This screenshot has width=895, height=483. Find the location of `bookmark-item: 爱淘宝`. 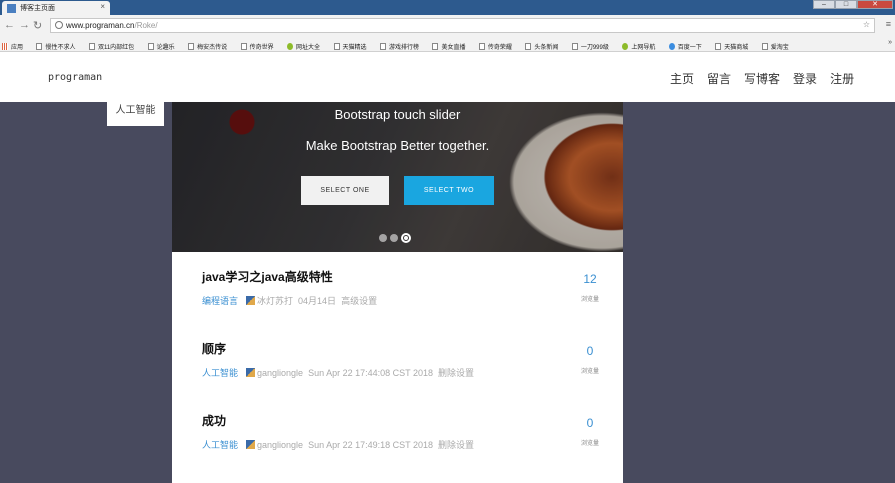

bookmark-item: 爱淘宝 is located at coordinates (775, 46).